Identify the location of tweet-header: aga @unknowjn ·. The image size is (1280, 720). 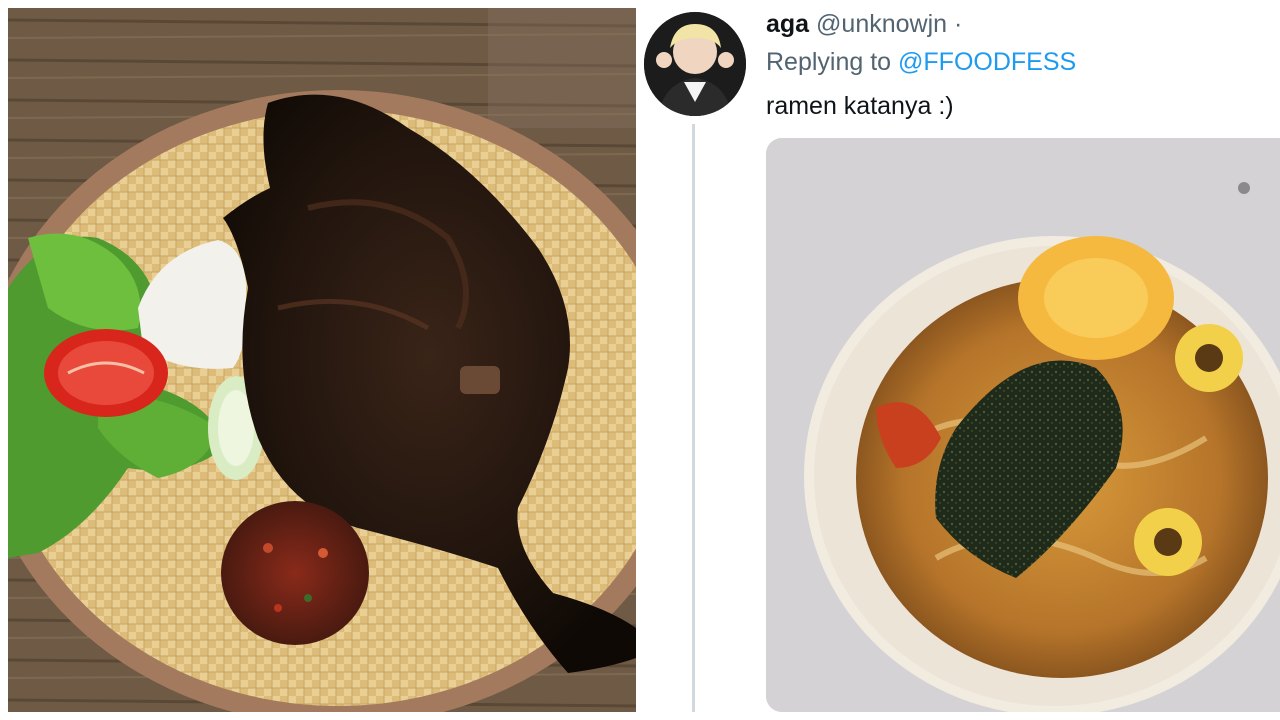
(864, 24).